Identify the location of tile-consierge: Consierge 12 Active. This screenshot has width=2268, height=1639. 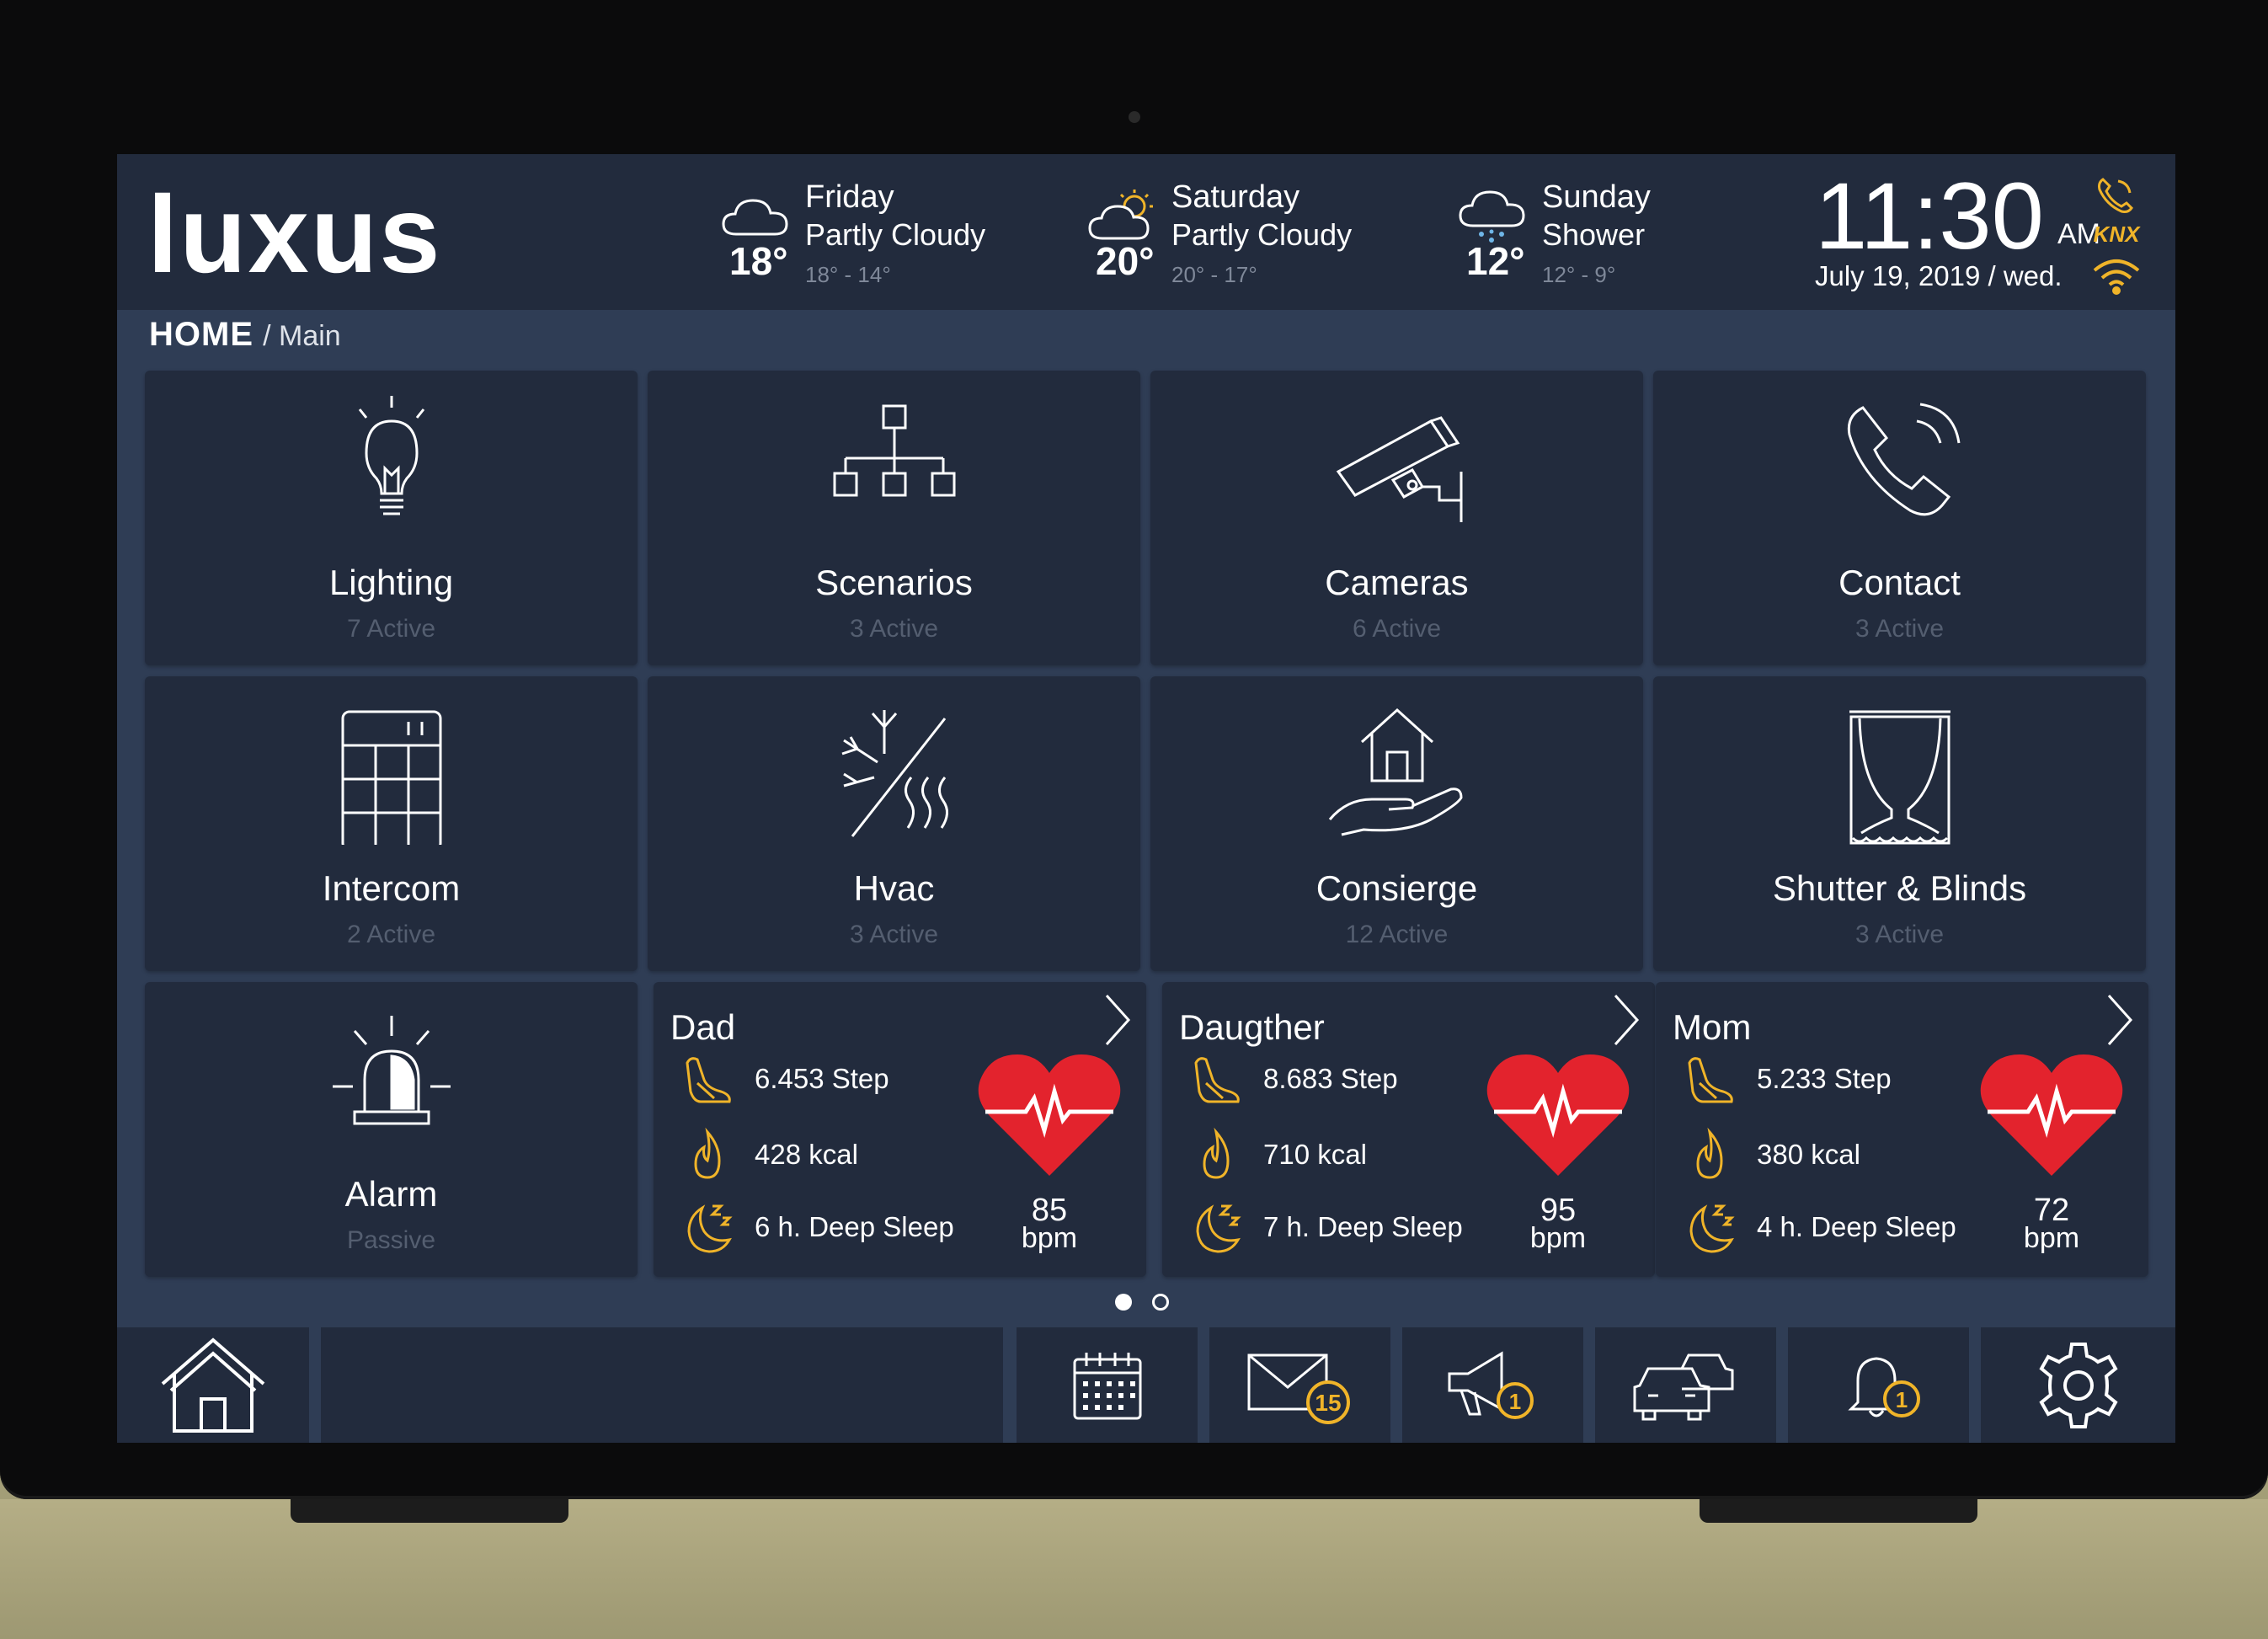
(1396, 823).